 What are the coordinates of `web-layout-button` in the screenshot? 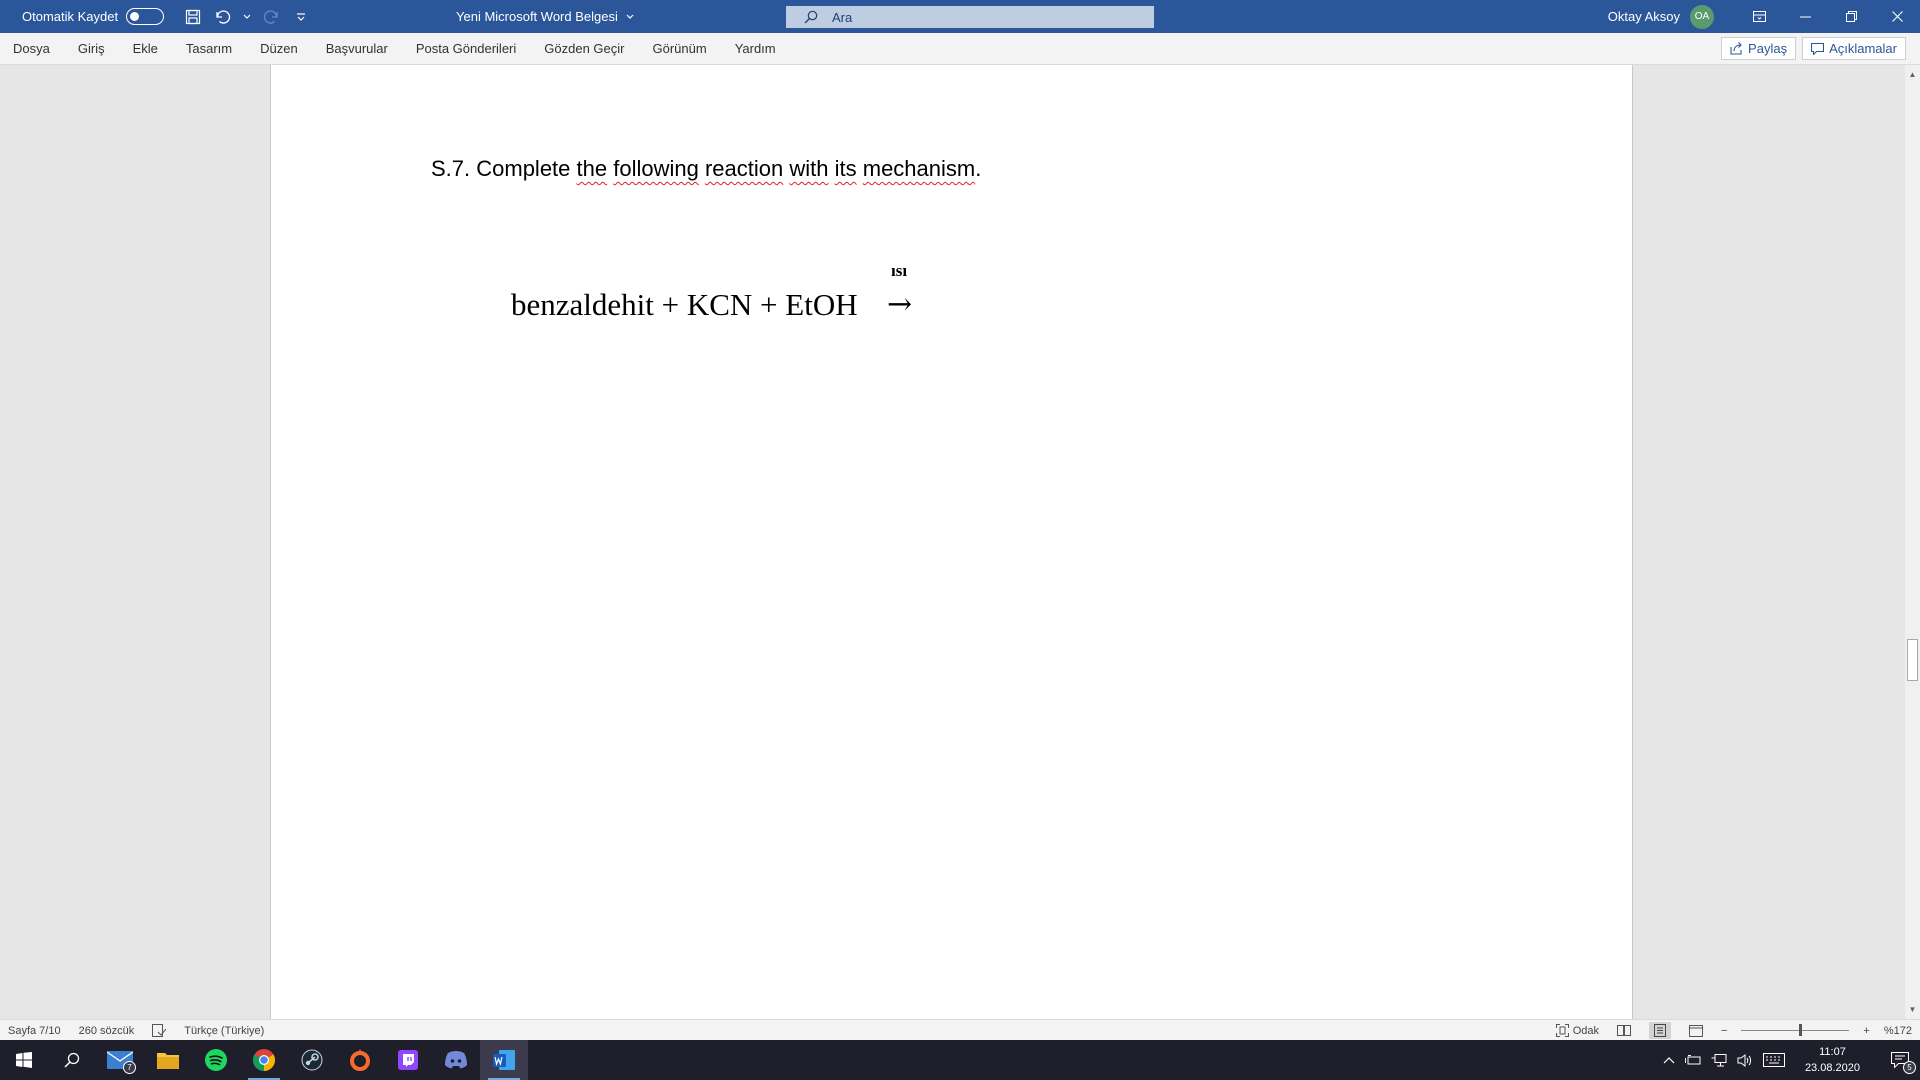 It's located at (1696, 1030).